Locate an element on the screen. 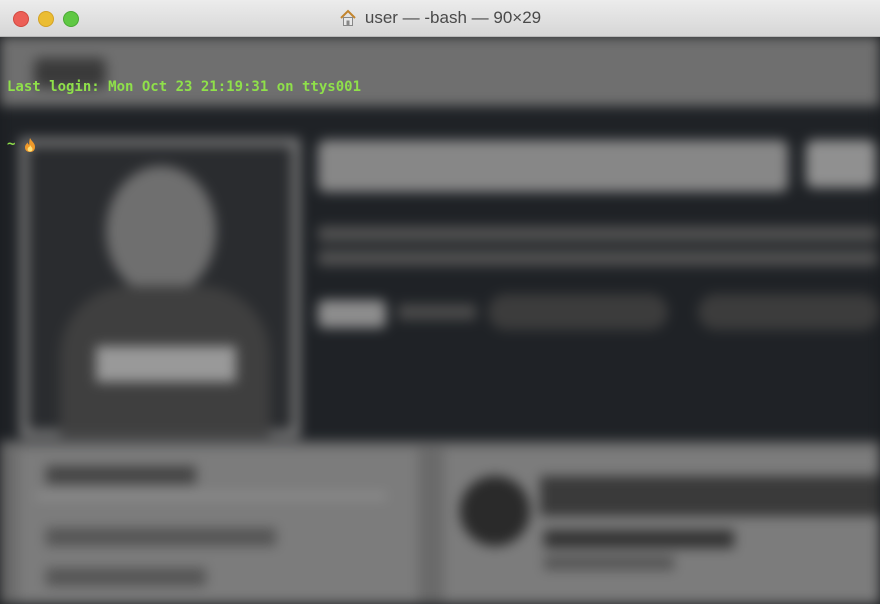 The height and width of the screenshot is (604, 880). window-title: user — -bash — 90×29 is located at coordinates (440, 18).